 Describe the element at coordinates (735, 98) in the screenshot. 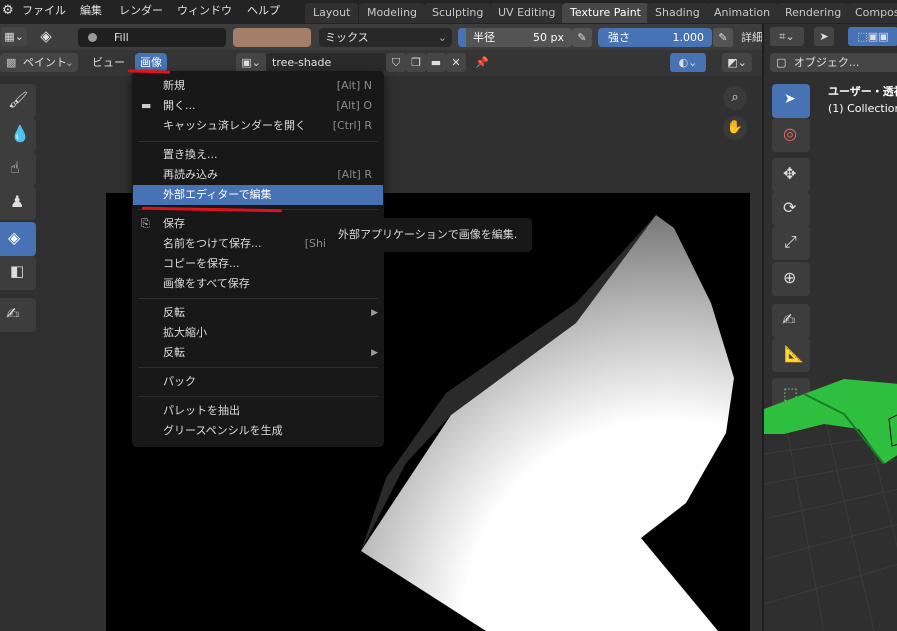

I see `zoom-icon: ⌕` at that location.